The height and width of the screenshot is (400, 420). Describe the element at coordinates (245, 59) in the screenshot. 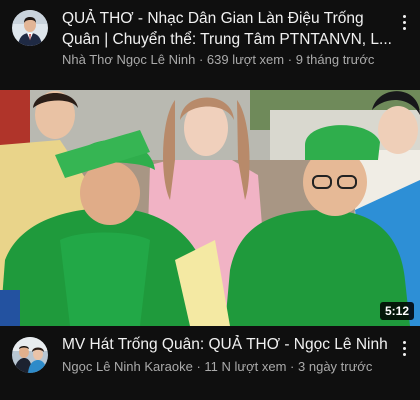

I see `view-count: 639 lượt xem` at that location.